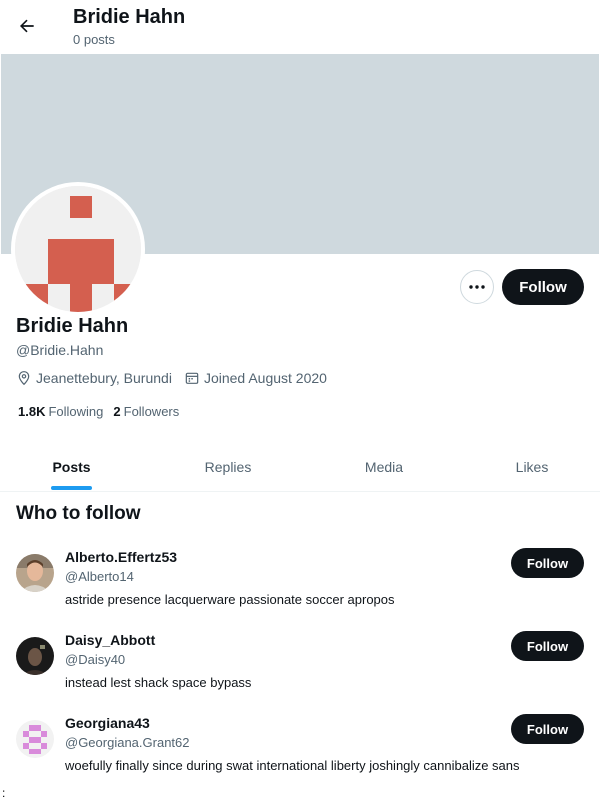 This screenshot has height=800, width=600. What do you see at coordinates (24, 378) in the screenshot?
I see `location-pin-icon` at bounding box center [24, 378].